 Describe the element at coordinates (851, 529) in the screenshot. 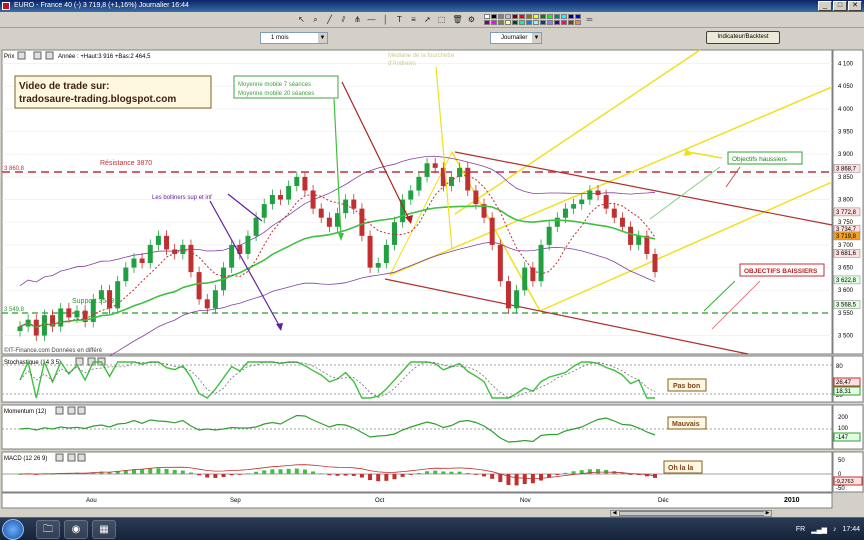

I see `clock: 17:44` at that location.